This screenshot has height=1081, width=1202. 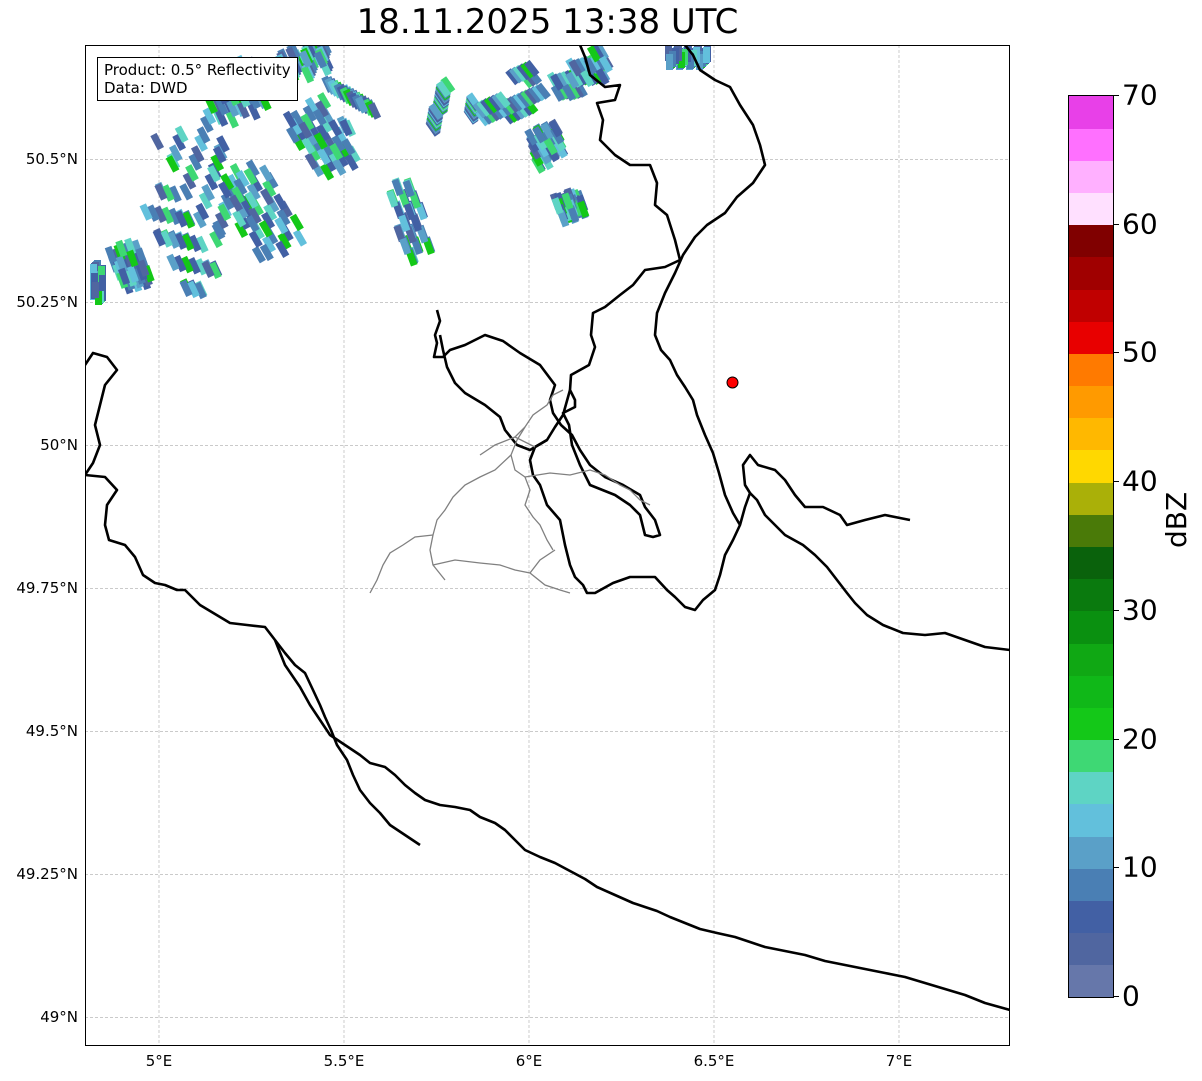 I want to click on product-label: Product: 0.5° Reflectivity, so click(x=197, y=70).